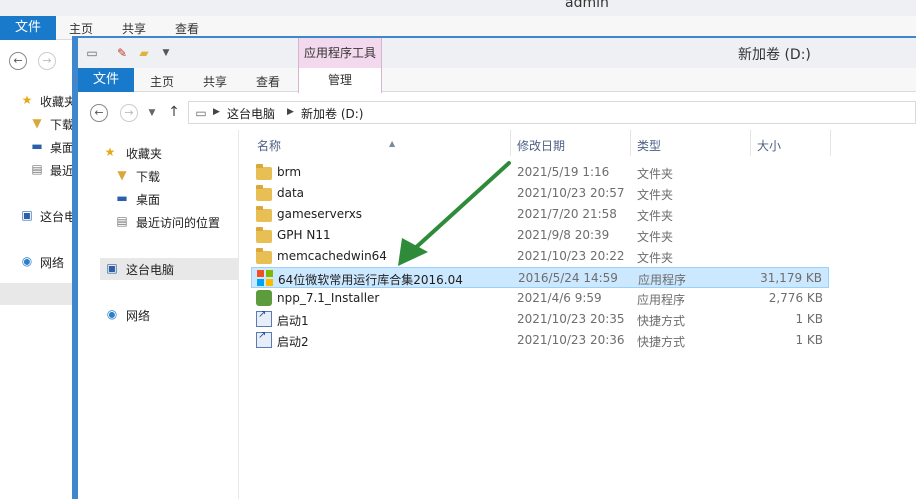 The height and width of the screenshot is (499, 916). I want to click on sort-ascending-icon: ▲, so click(392, 143).